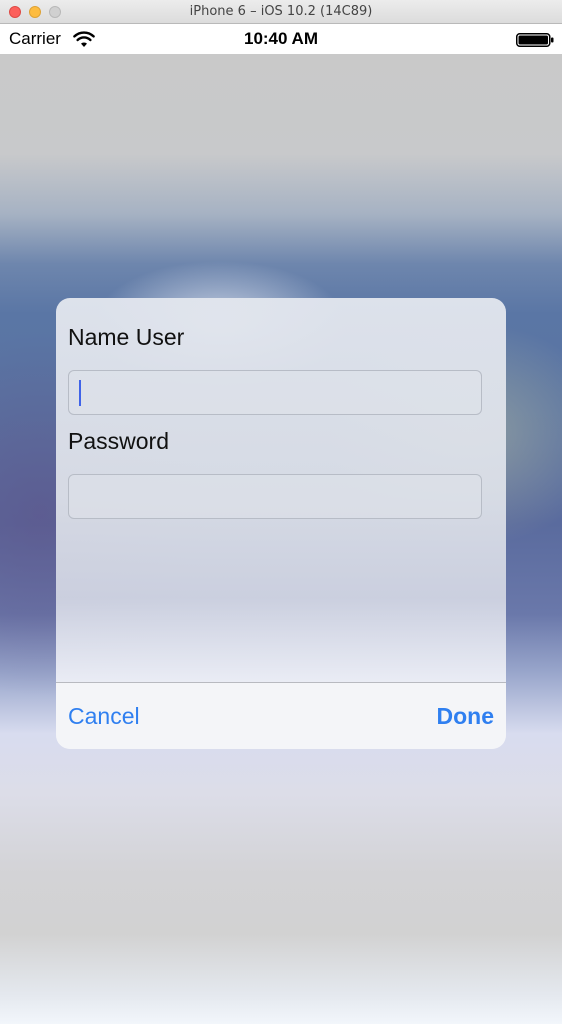 Image resolution: width=562 pixels, height=1024 pixels. What do you see at coordinates (281, 715) in the screenshot?
I see `alert-action-bar: Cancel Done` at bounding box center [281, 715].